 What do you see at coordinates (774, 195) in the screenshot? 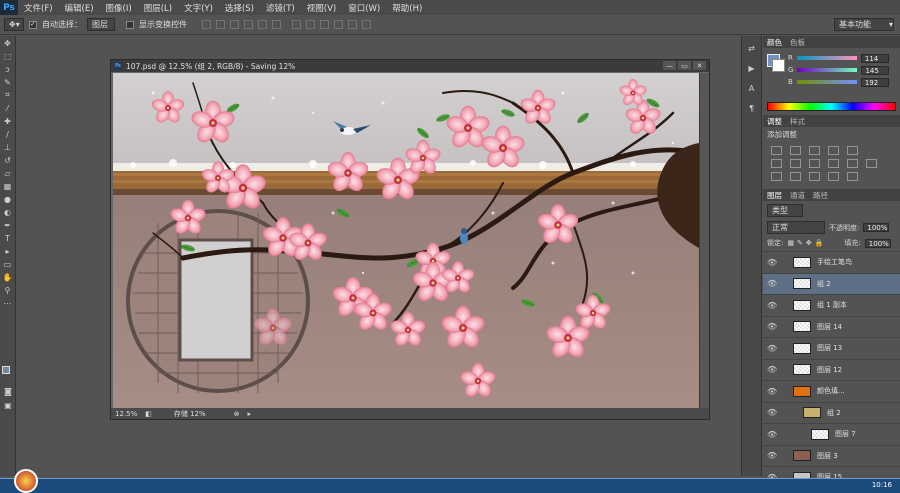
I see `tab-layers: 图层` at bounding box center [774, 195].